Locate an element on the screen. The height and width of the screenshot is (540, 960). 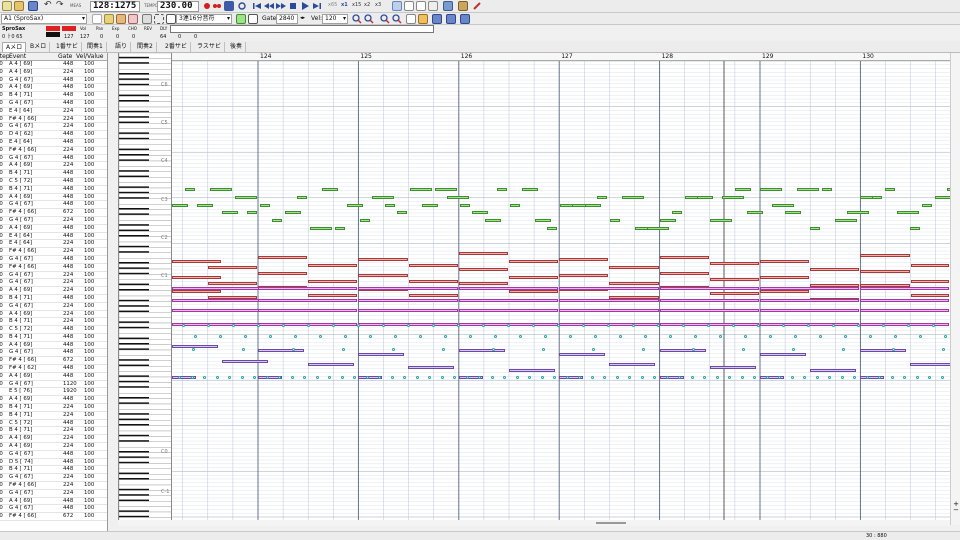
tab-kansou2: 間奏2 is located at coordinates (145, 47).